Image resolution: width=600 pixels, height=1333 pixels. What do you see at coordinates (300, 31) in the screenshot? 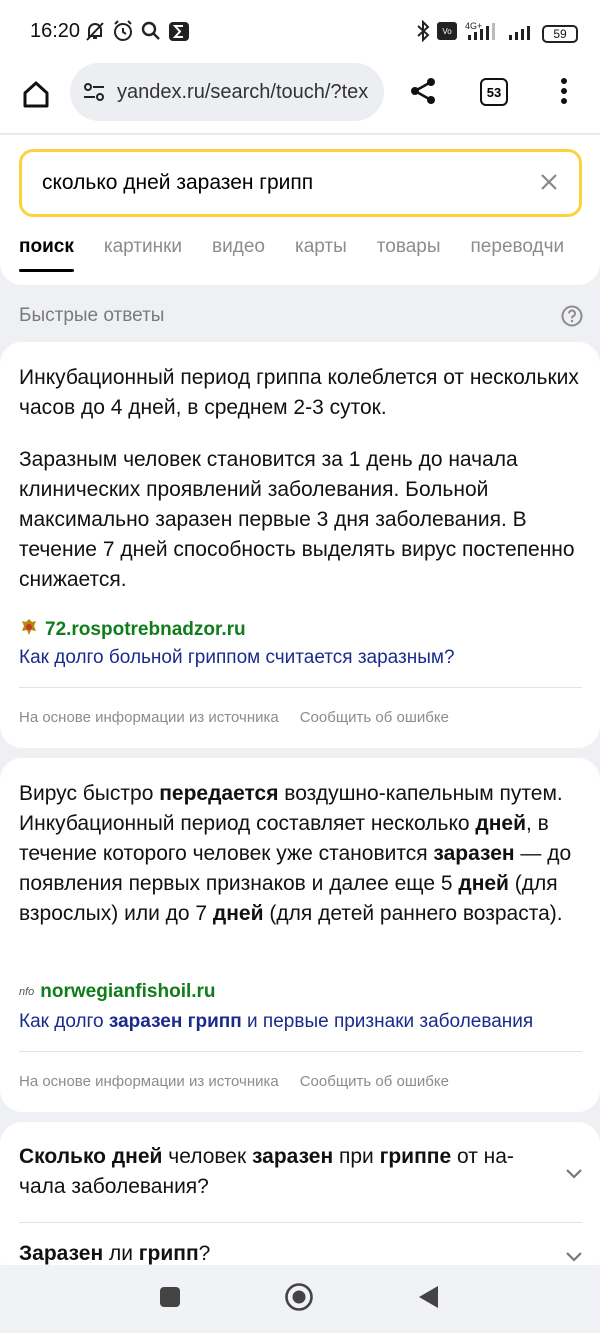
I see `status-bar: 16:20 Vo 4G+ 59` at bounding box center [300, 31].